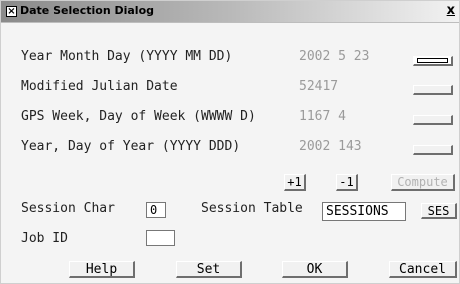 The width and height of the screenshot is (460, 284). What do you see at coordinates (131, 146) in the screenshot?
I see `year-doy-label: Year, Day of Year (YYYY DDD)` at bounding box center [131, 146].